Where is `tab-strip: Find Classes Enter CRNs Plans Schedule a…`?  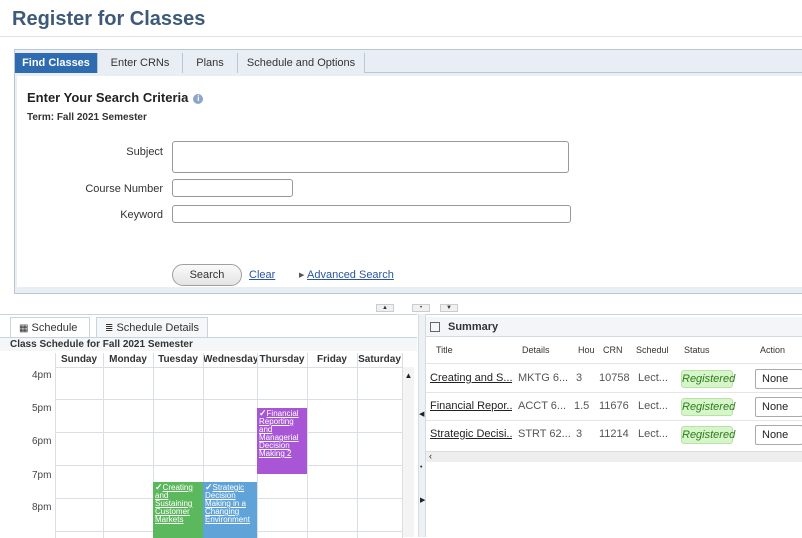 tab-strip: Find Classes Enter CRNs Plans Schedule a… is located at coordinates (408, 63).